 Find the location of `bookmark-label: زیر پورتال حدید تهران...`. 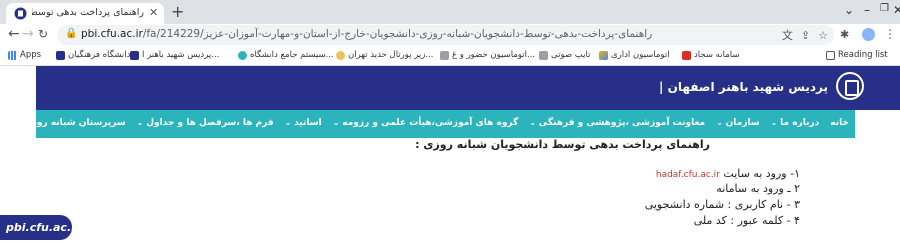

bookmark-label: زیر پورتال حدید تهران... is located at coordinates (391, 55).